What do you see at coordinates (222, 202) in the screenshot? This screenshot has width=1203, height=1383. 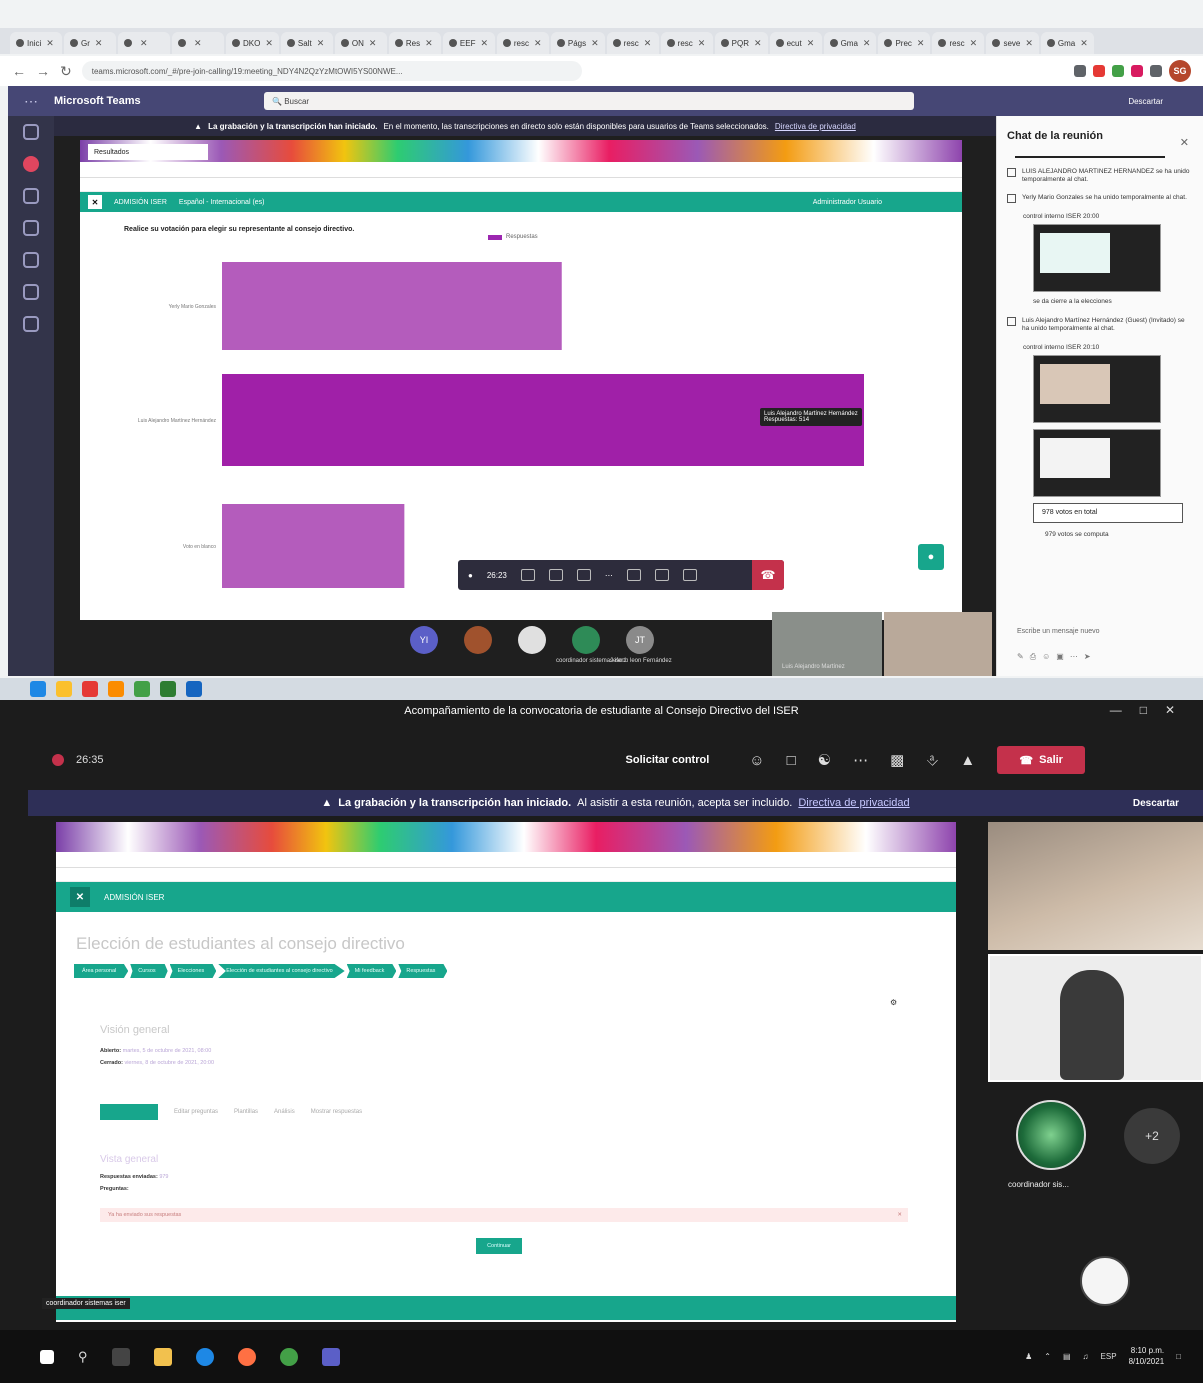 I see `language-menu: Español - Internacional (es)` at bounding box center [222, 202].